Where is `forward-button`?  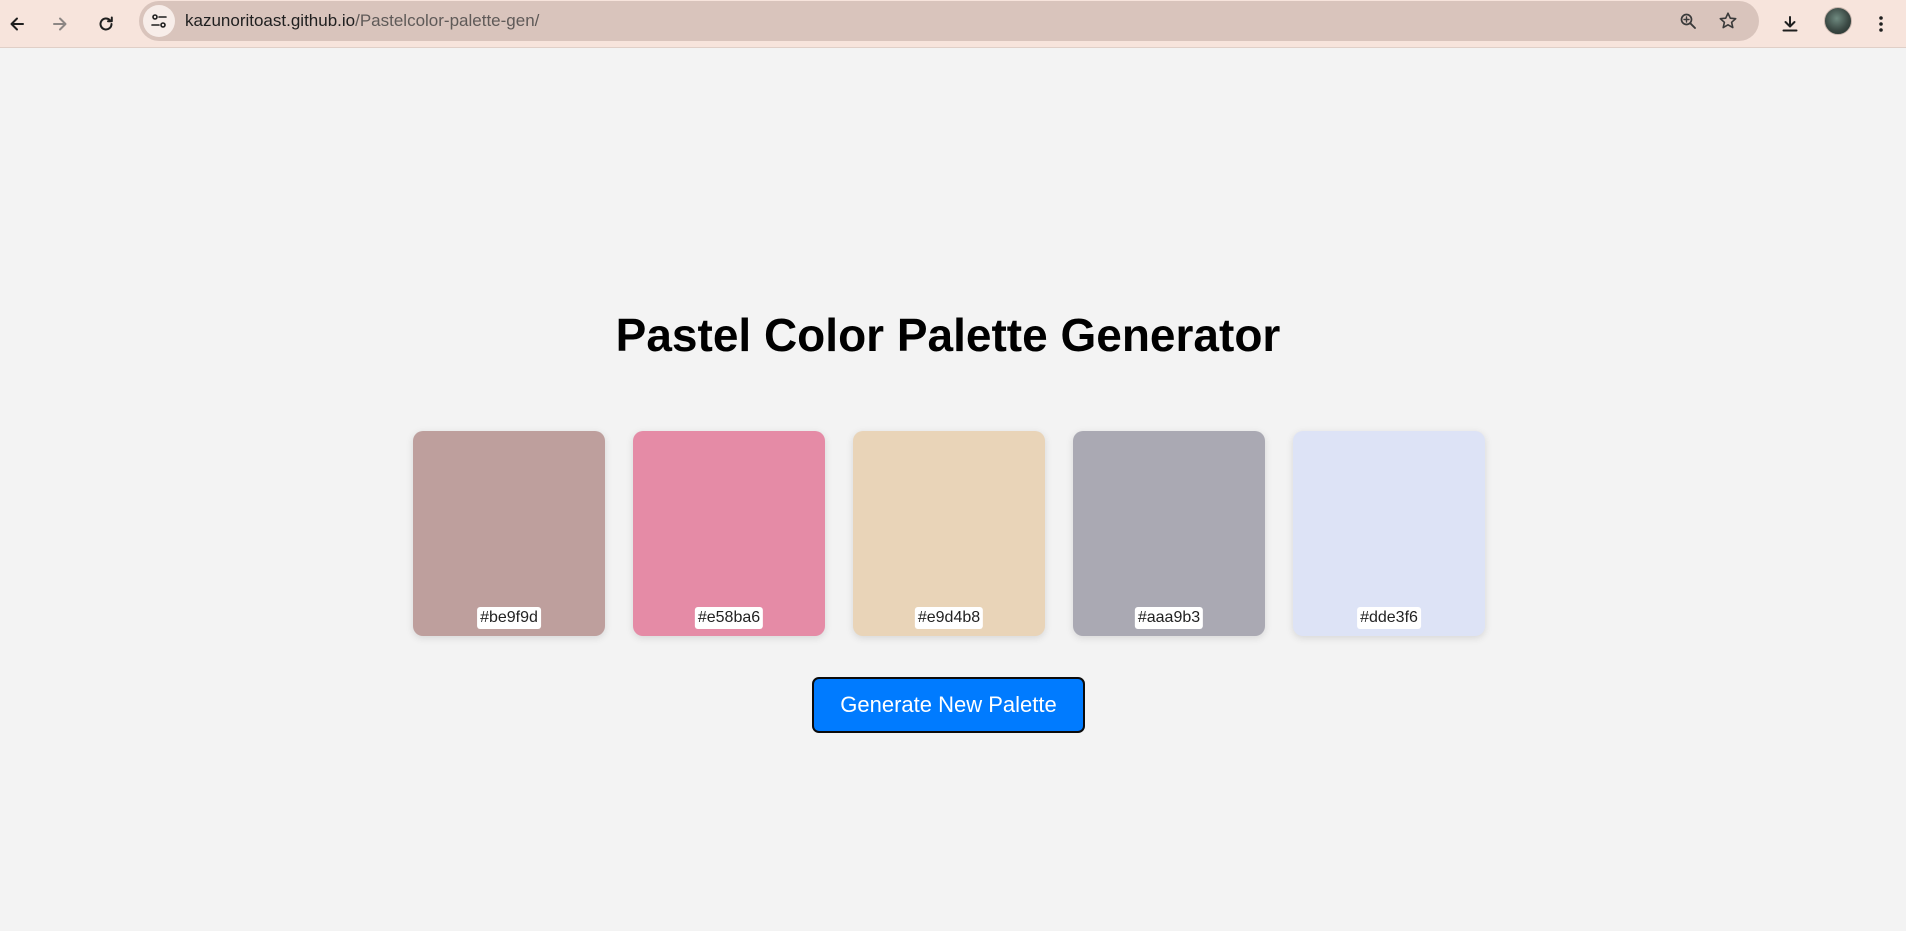
forward-button is located at coordinates (60, 24).